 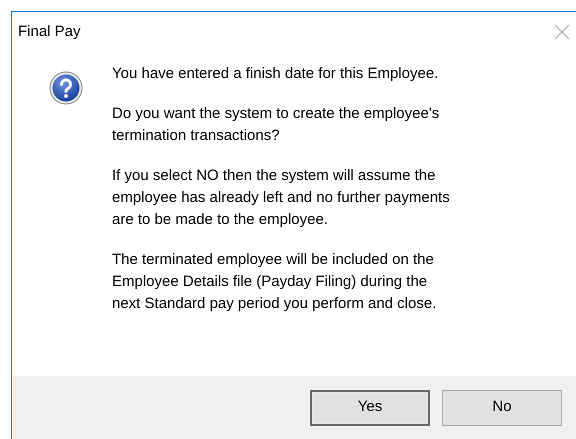 I want to click on message-text: If you select NO then the system will assume the employee has already left and no further payments are to be made to the employee., so click(x=281, y=198).